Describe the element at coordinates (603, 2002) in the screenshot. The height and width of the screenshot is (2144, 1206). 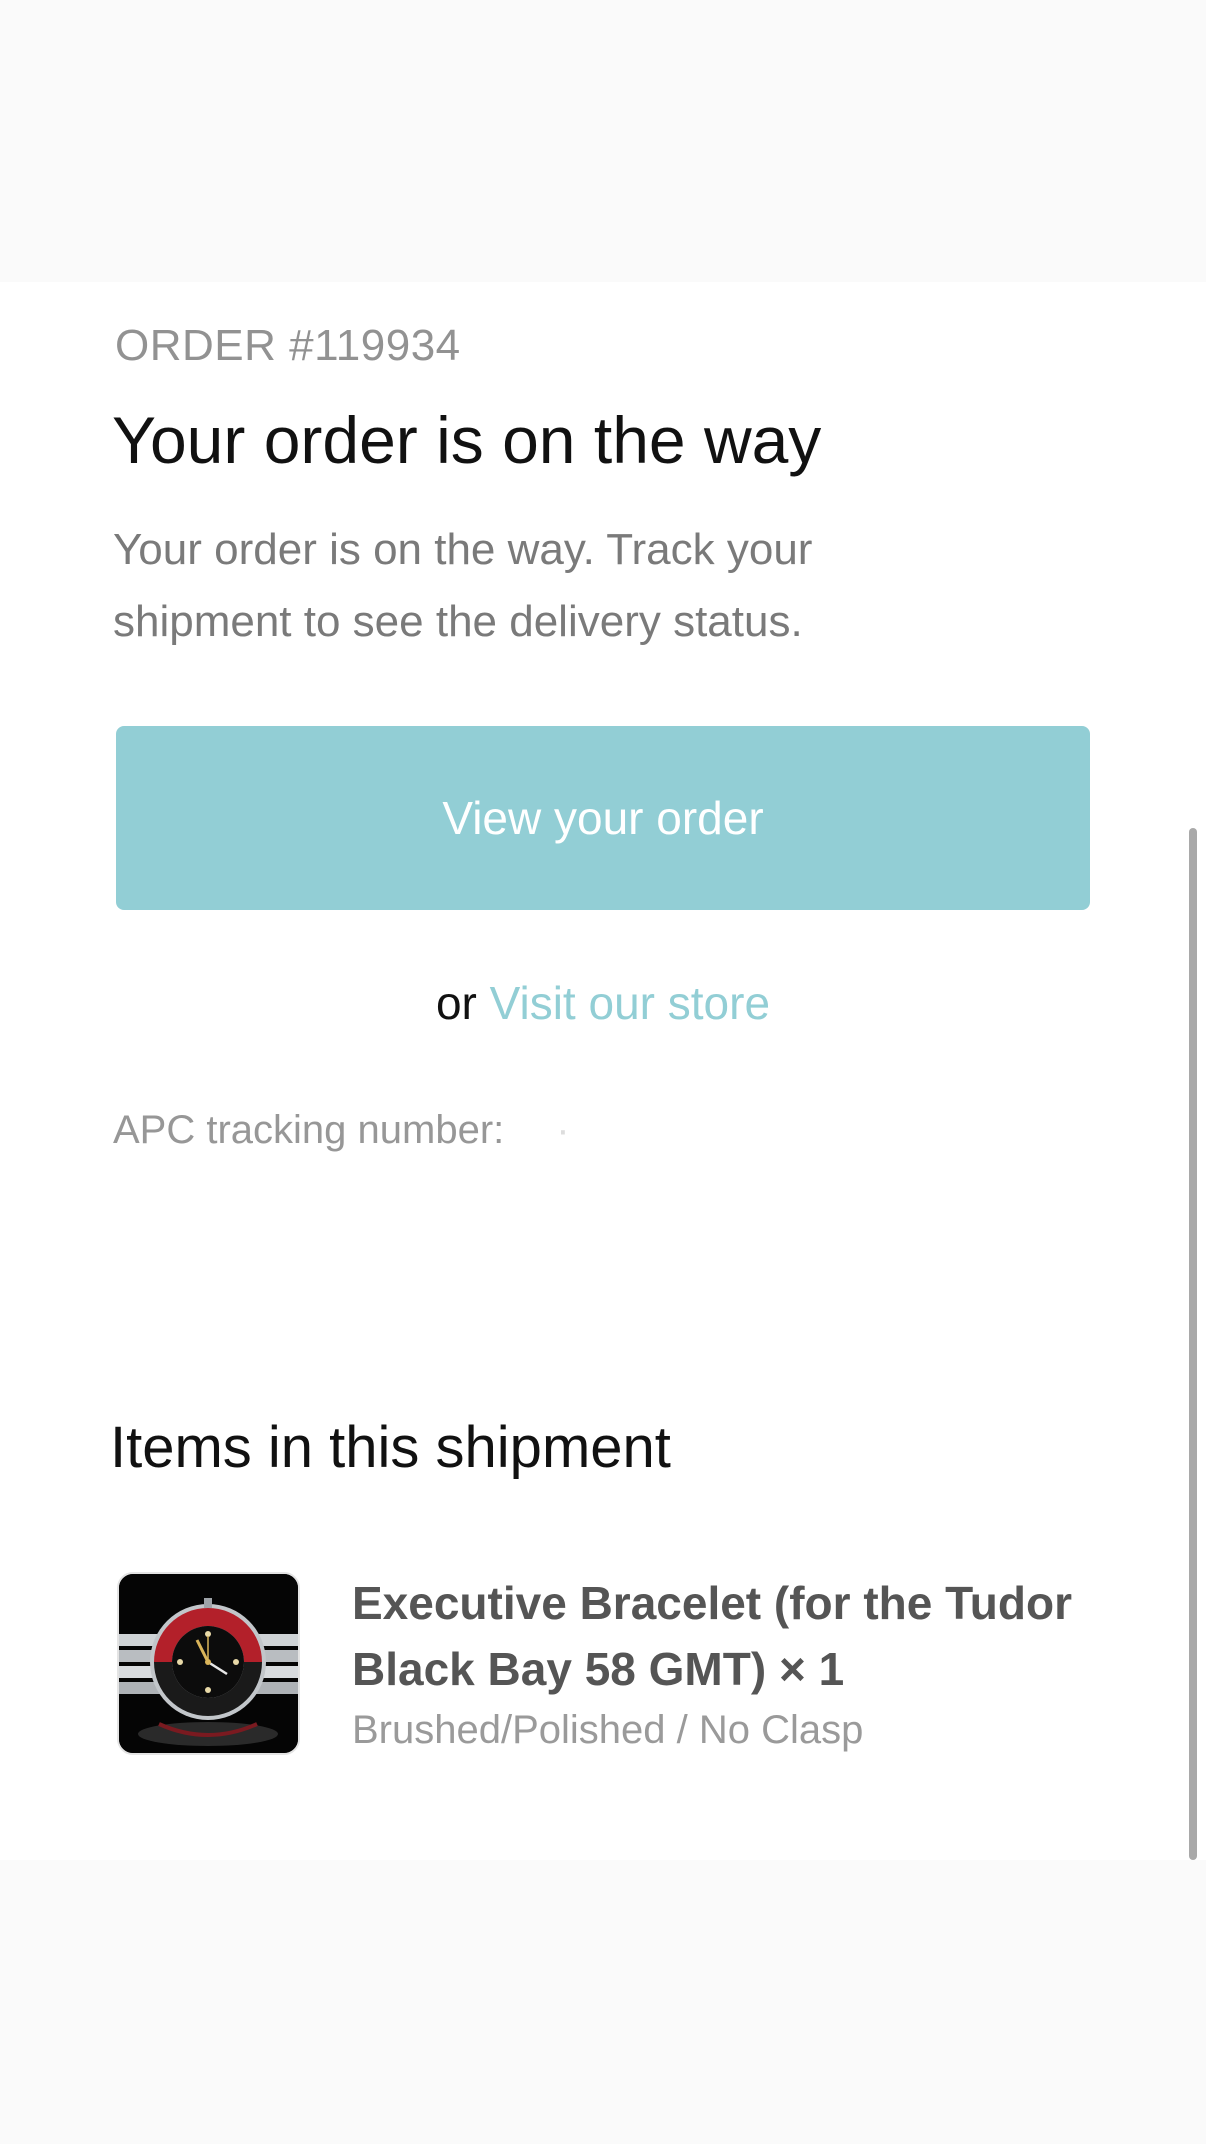
I see `bottom-background` at that location.